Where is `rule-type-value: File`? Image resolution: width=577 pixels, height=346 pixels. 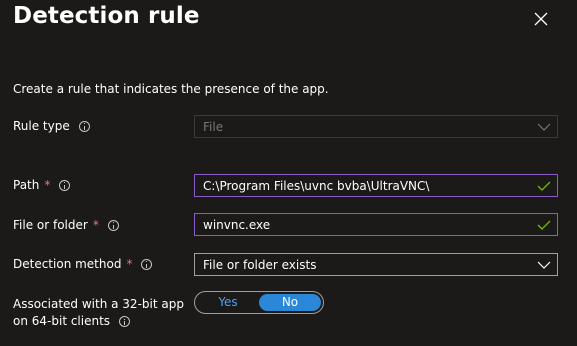
rule-type-value: File is located at coordinates (213, 126).